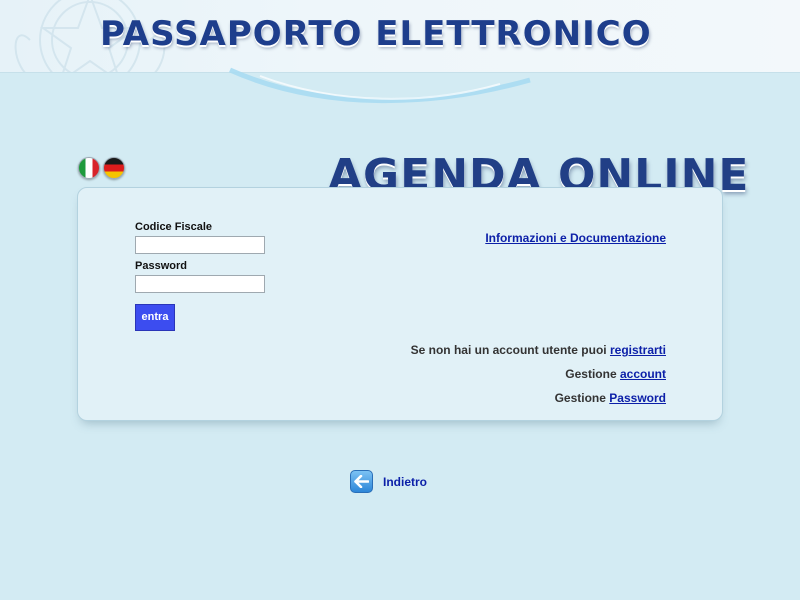 The width and height of the screenshot is (800, 600). Describe the element at coordinates (200, 284) in the screenshot. I see `password-input` at that location.